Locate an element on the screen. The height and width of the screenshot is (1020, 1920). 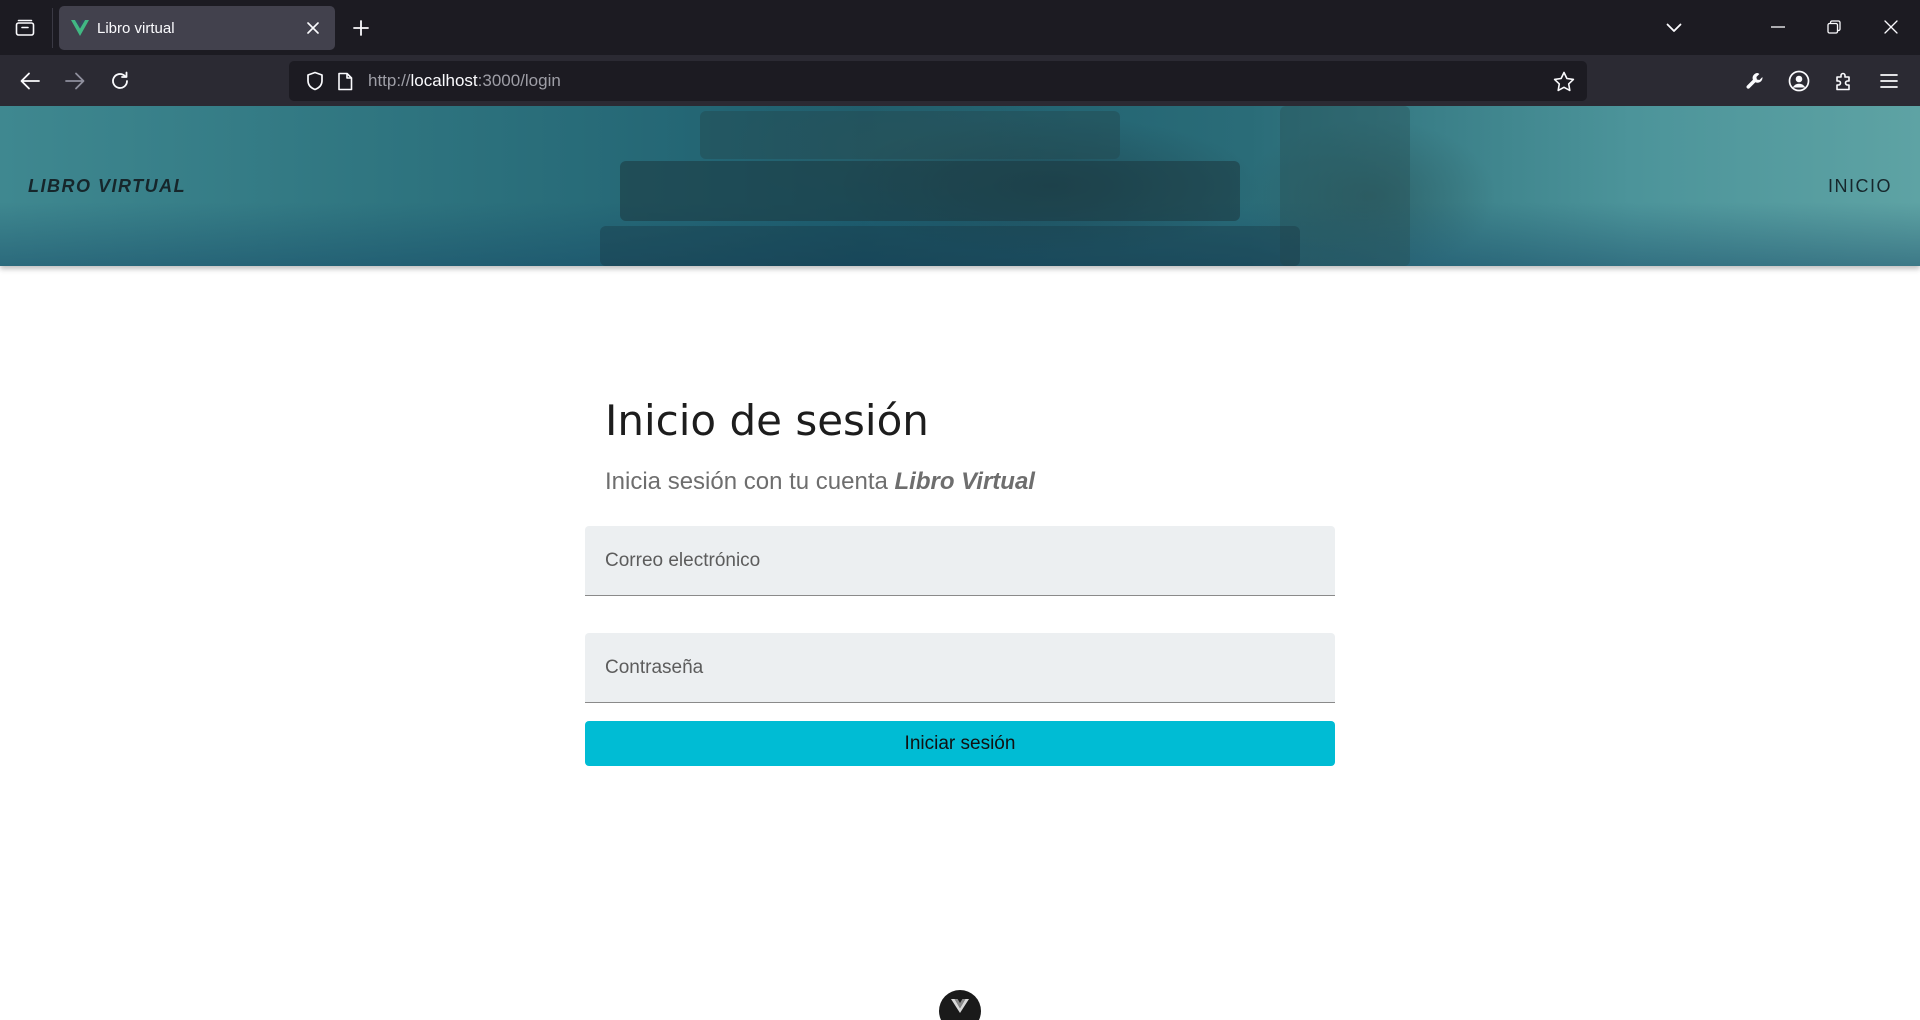
browser-tab-bar: Libro virtual is located at coordinates (960, 27).